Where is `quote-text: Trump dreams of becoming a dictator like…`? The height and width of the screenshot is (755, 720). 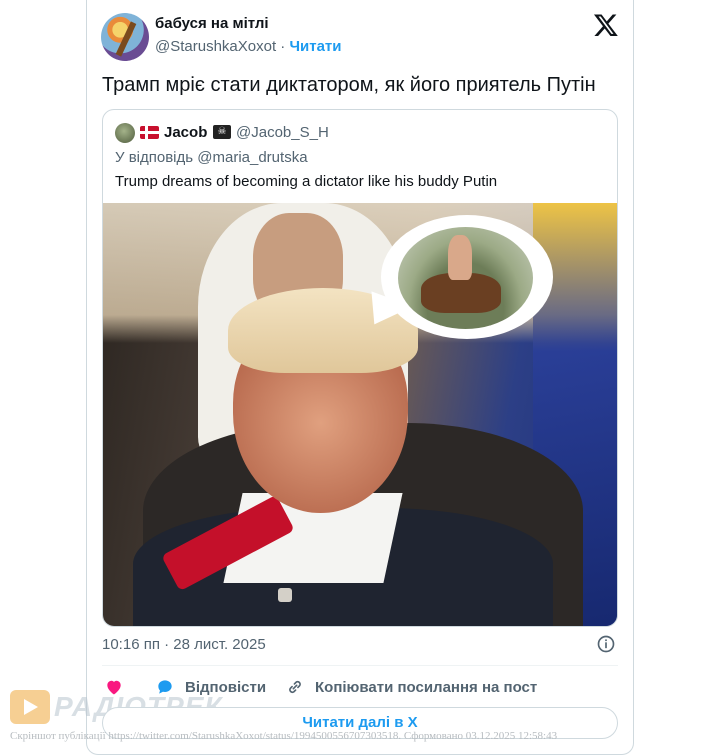 quote-text: Trump dreams of becoming a dictator like… is located at coordinates (306, 181).